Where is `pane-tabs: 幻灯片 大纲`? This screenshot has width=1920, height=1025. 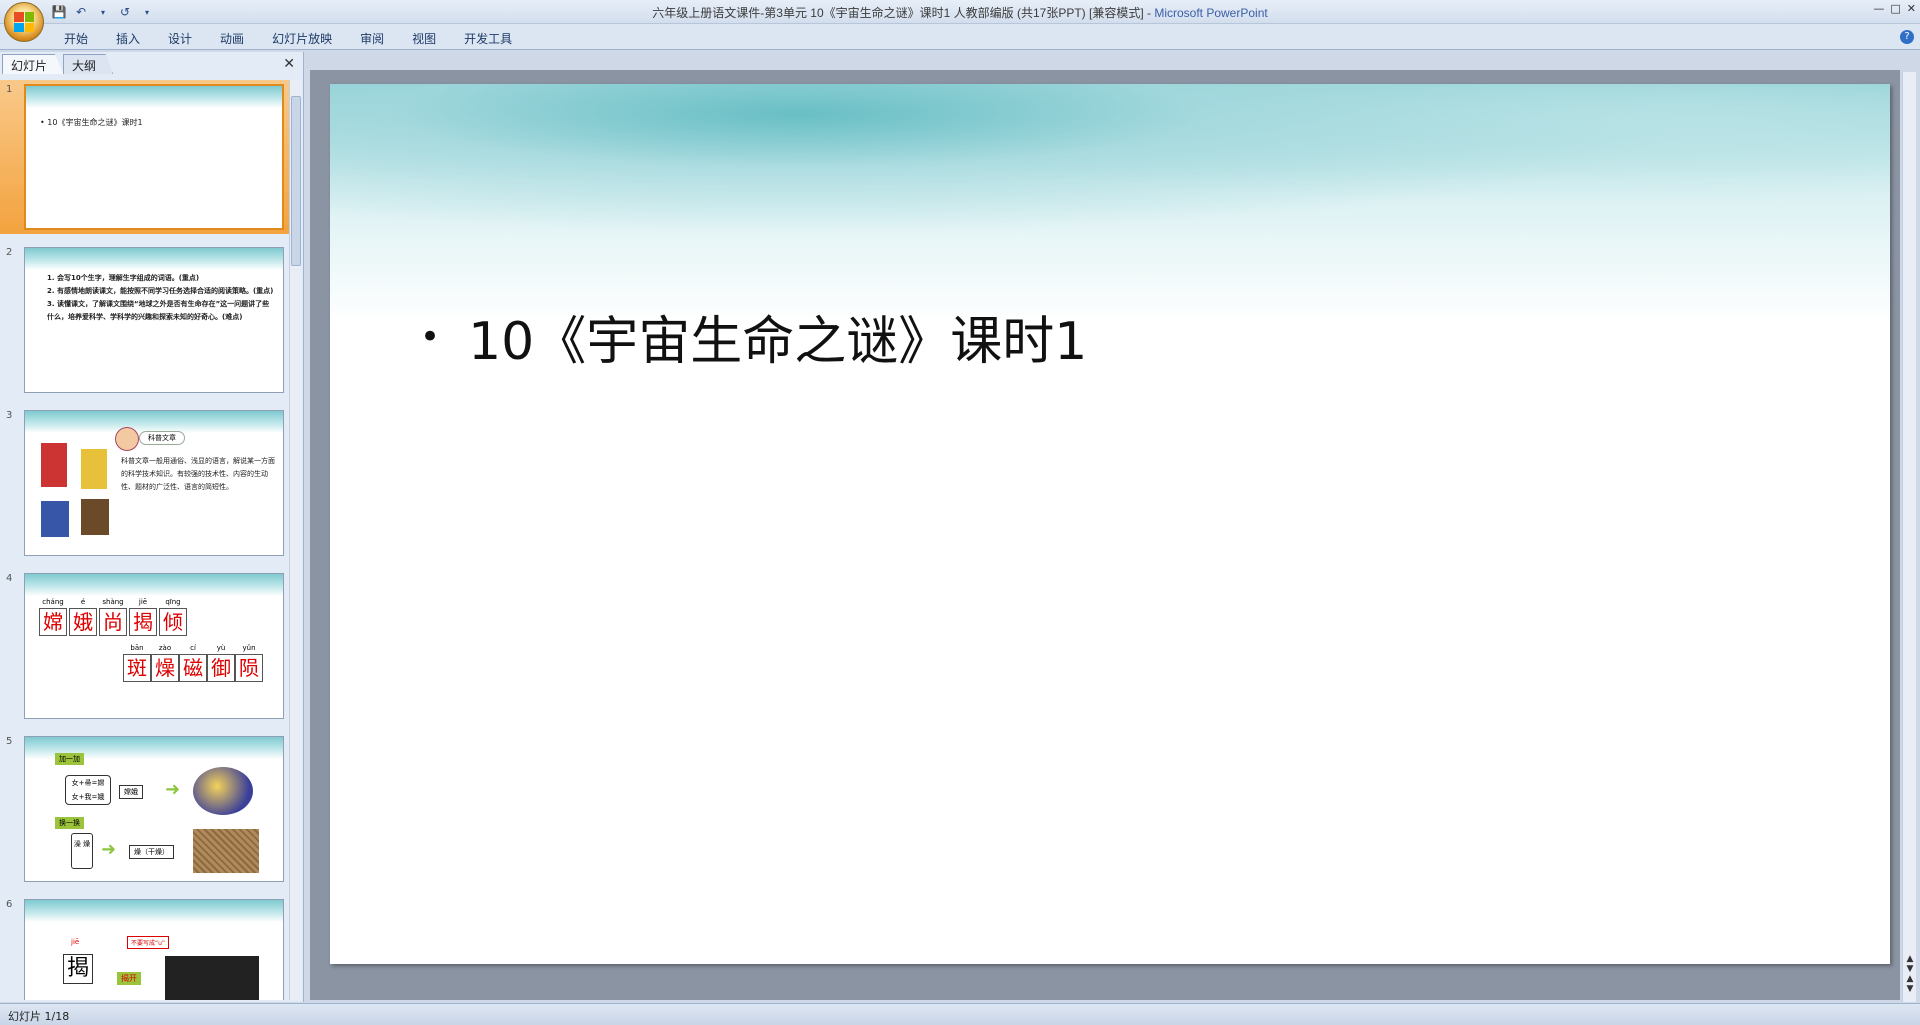 pane-tabs: 幻灯片 大纲 is located at coordinates (58, 64).